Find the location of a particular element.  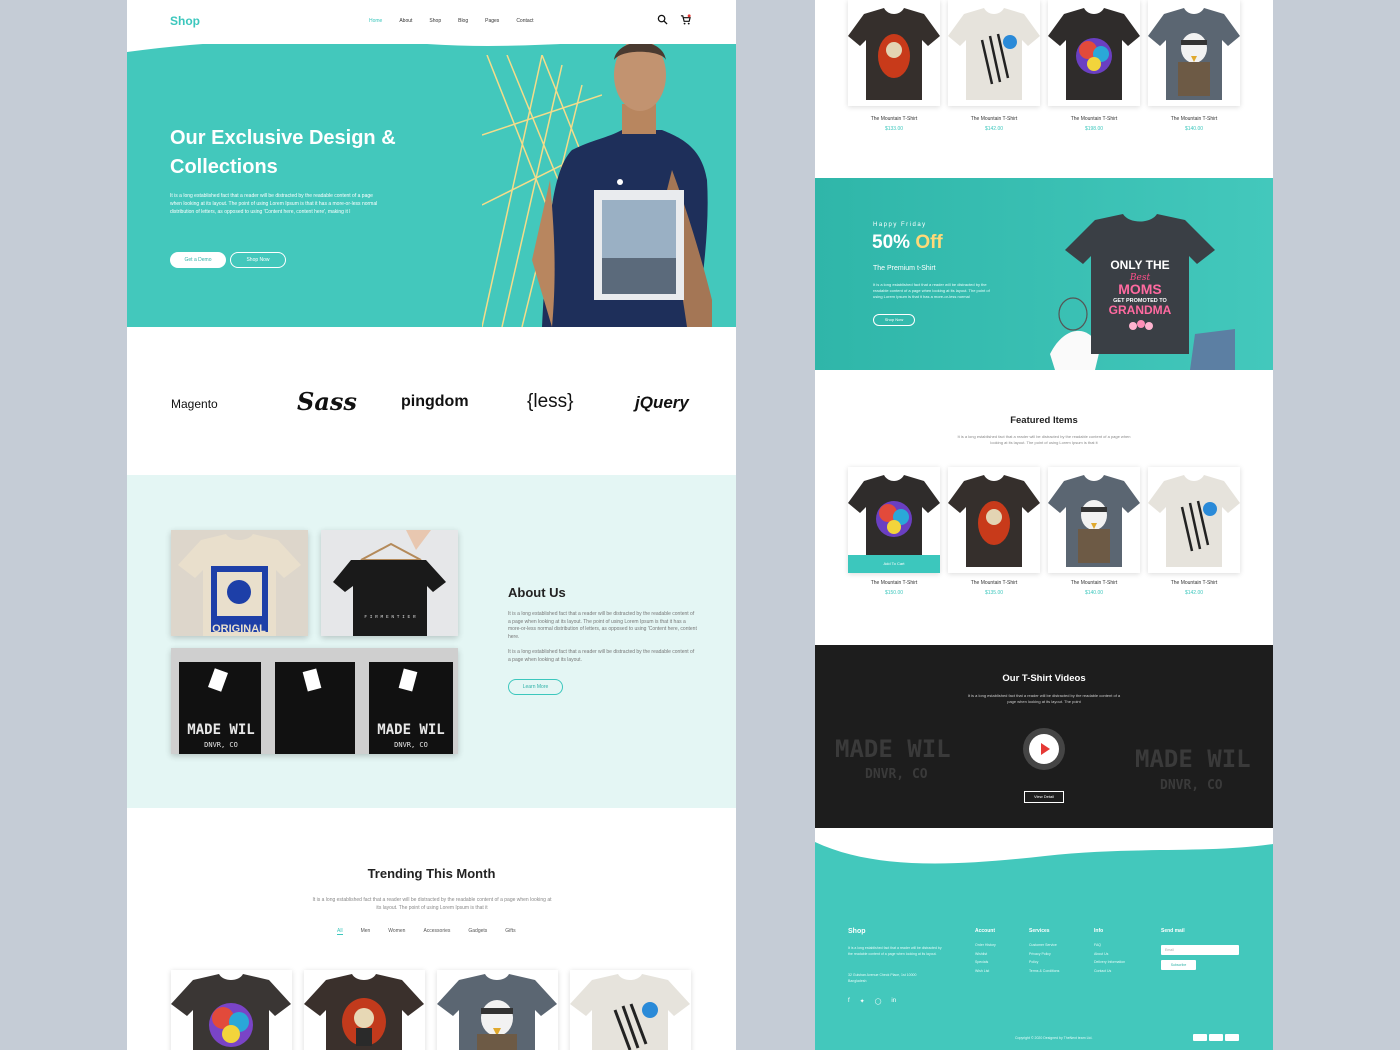

promo-shirt-text-1: ONLY THE is located at coordinates (1139, 265).